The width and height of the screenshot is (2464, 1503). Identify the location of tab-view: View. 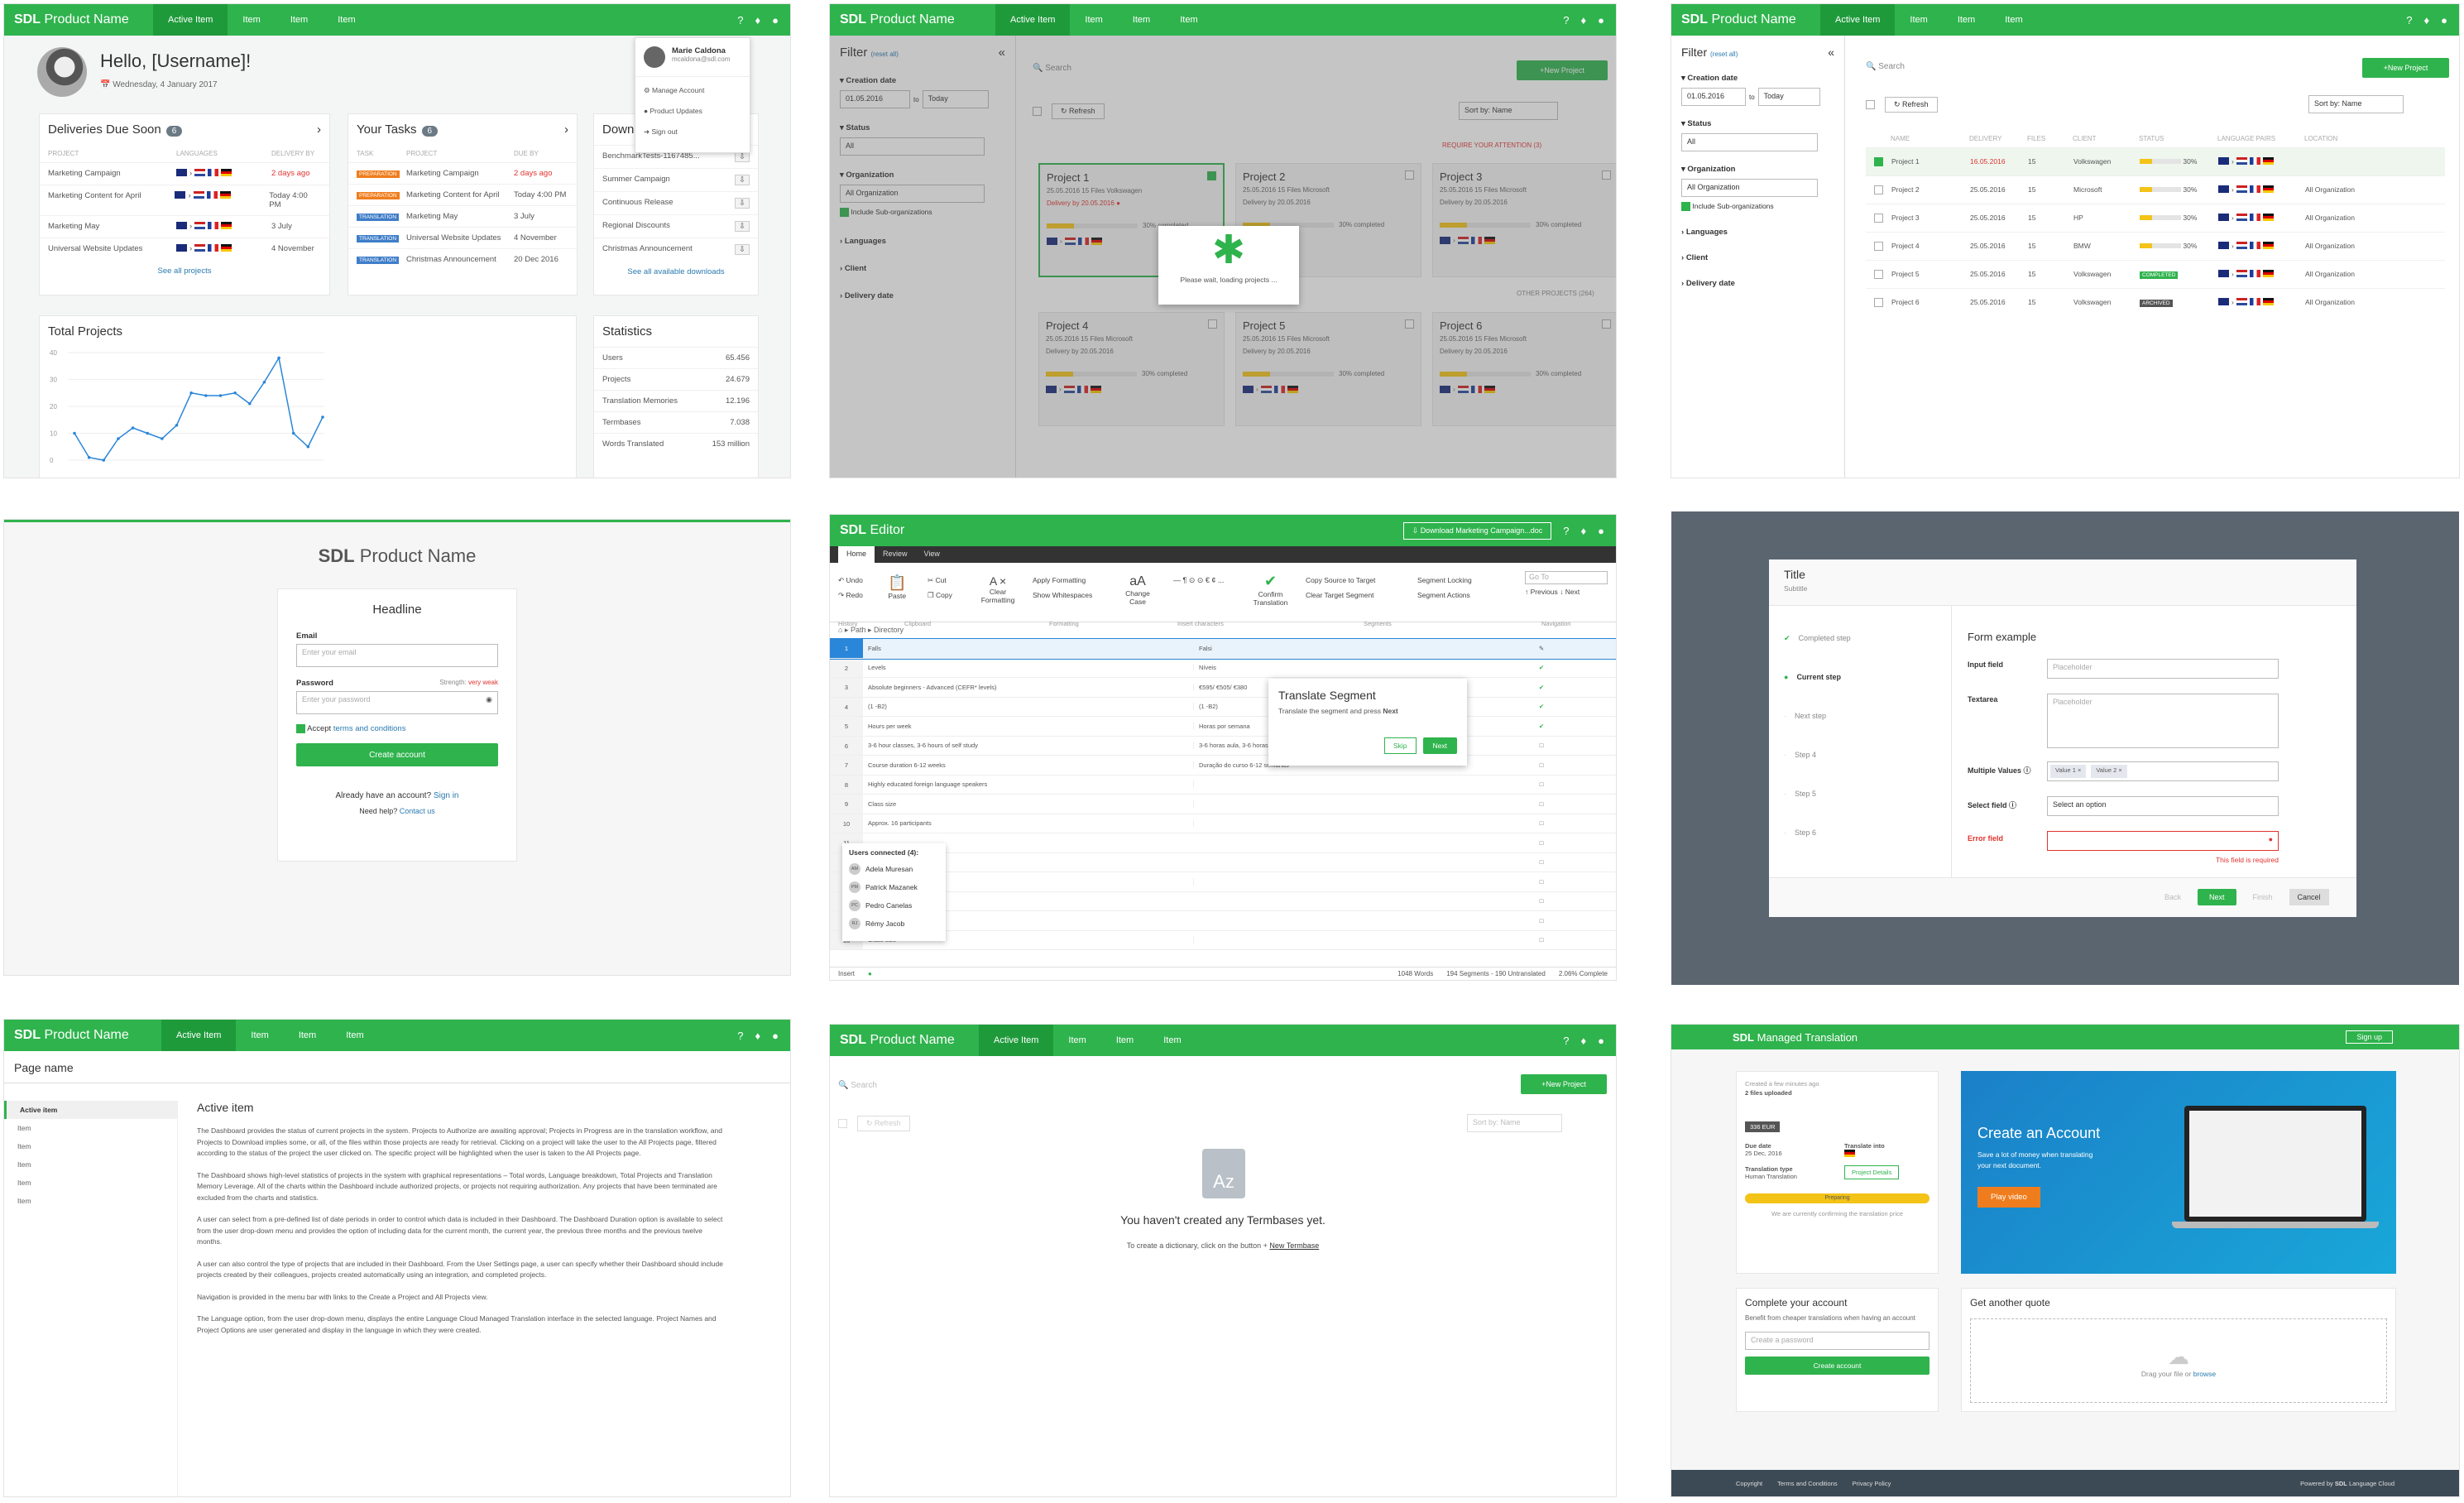
(932, 554).